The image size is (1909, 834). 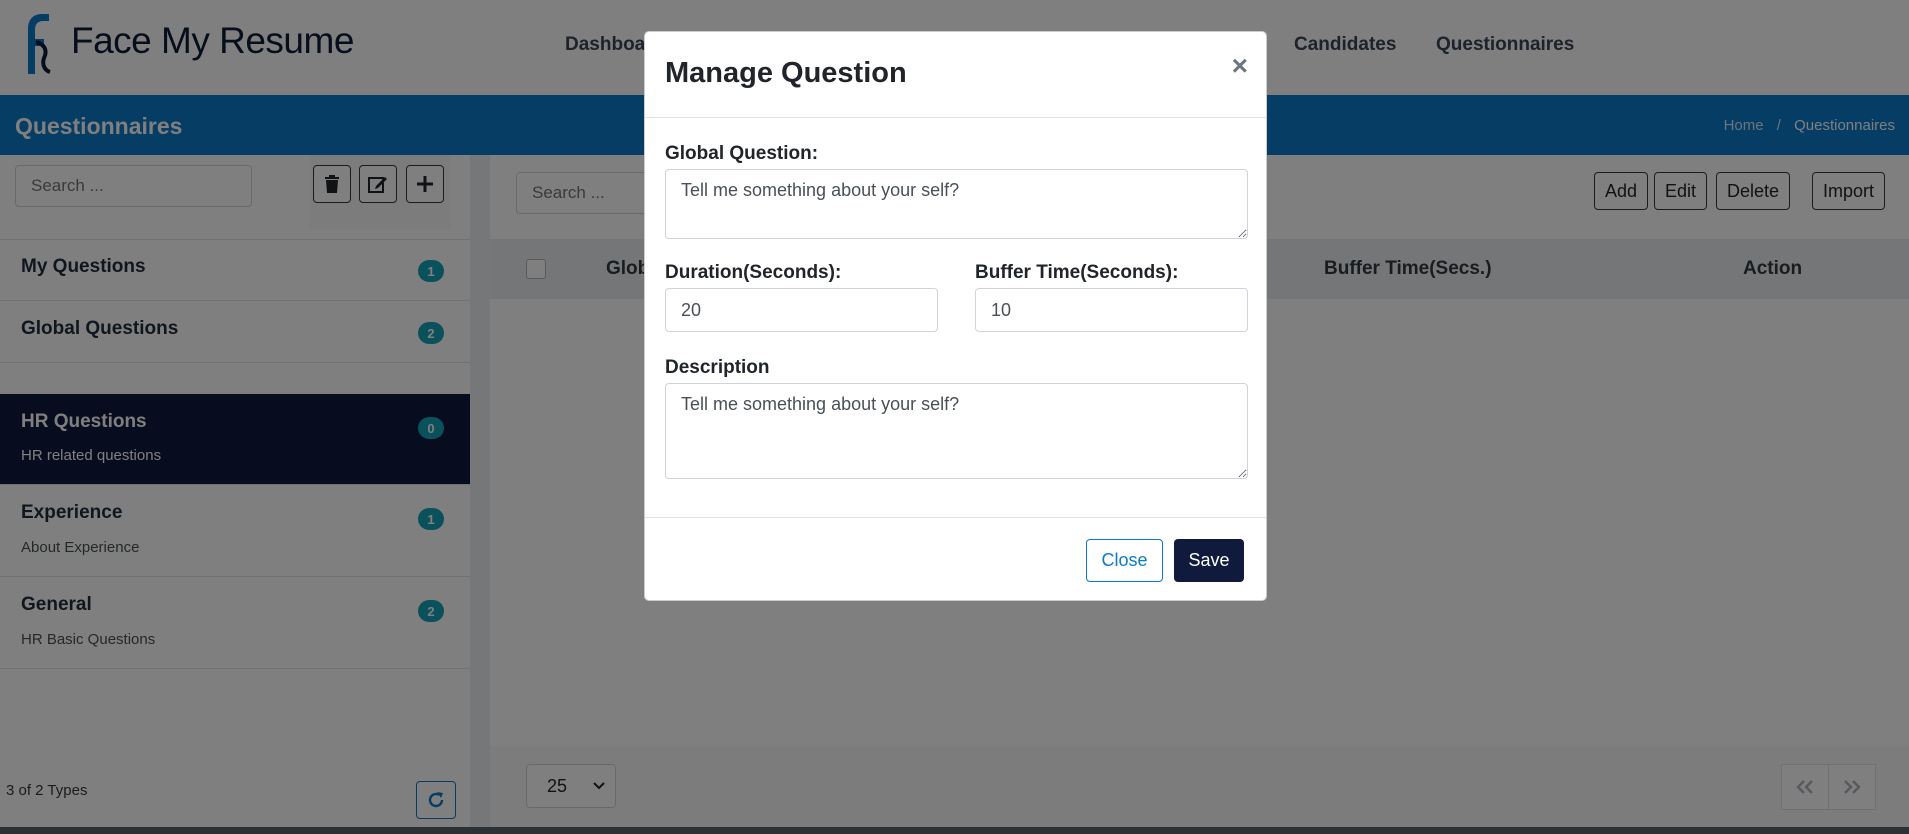 I want to click on close-button: Close, so click(x=1124, y=560).